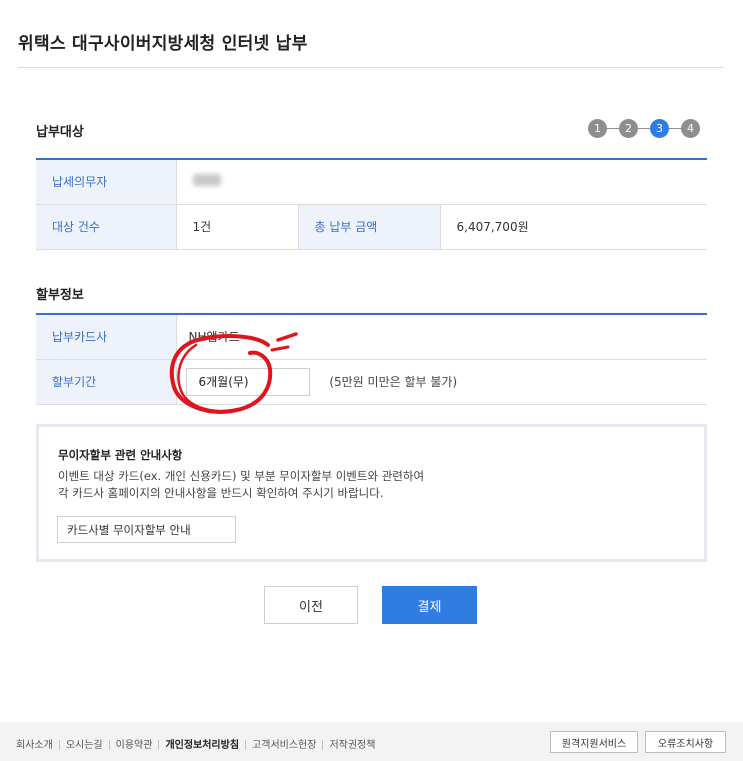 Image resolution: width=743 pixels, height=761 pixels. I want to click on remote-support-button: 원격지원서비스, so click(594, 742).